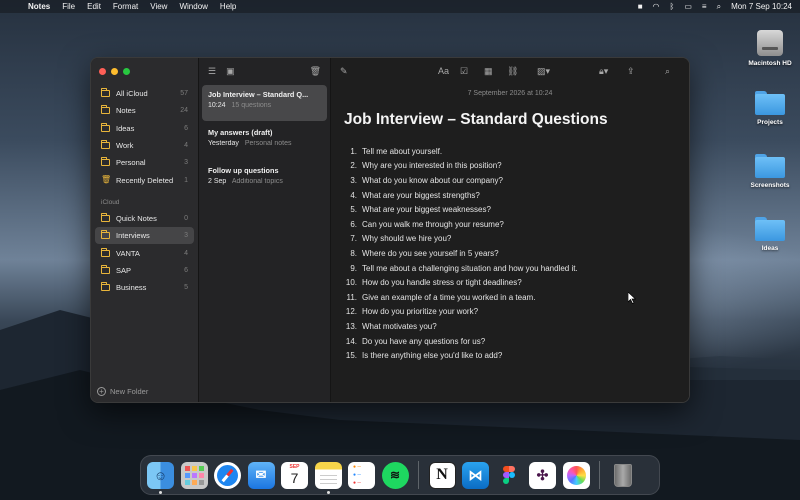  What do you see at coordinates (227, 475) in the screenshot?
I see `safari-icon` at bounding box center [227, 475].